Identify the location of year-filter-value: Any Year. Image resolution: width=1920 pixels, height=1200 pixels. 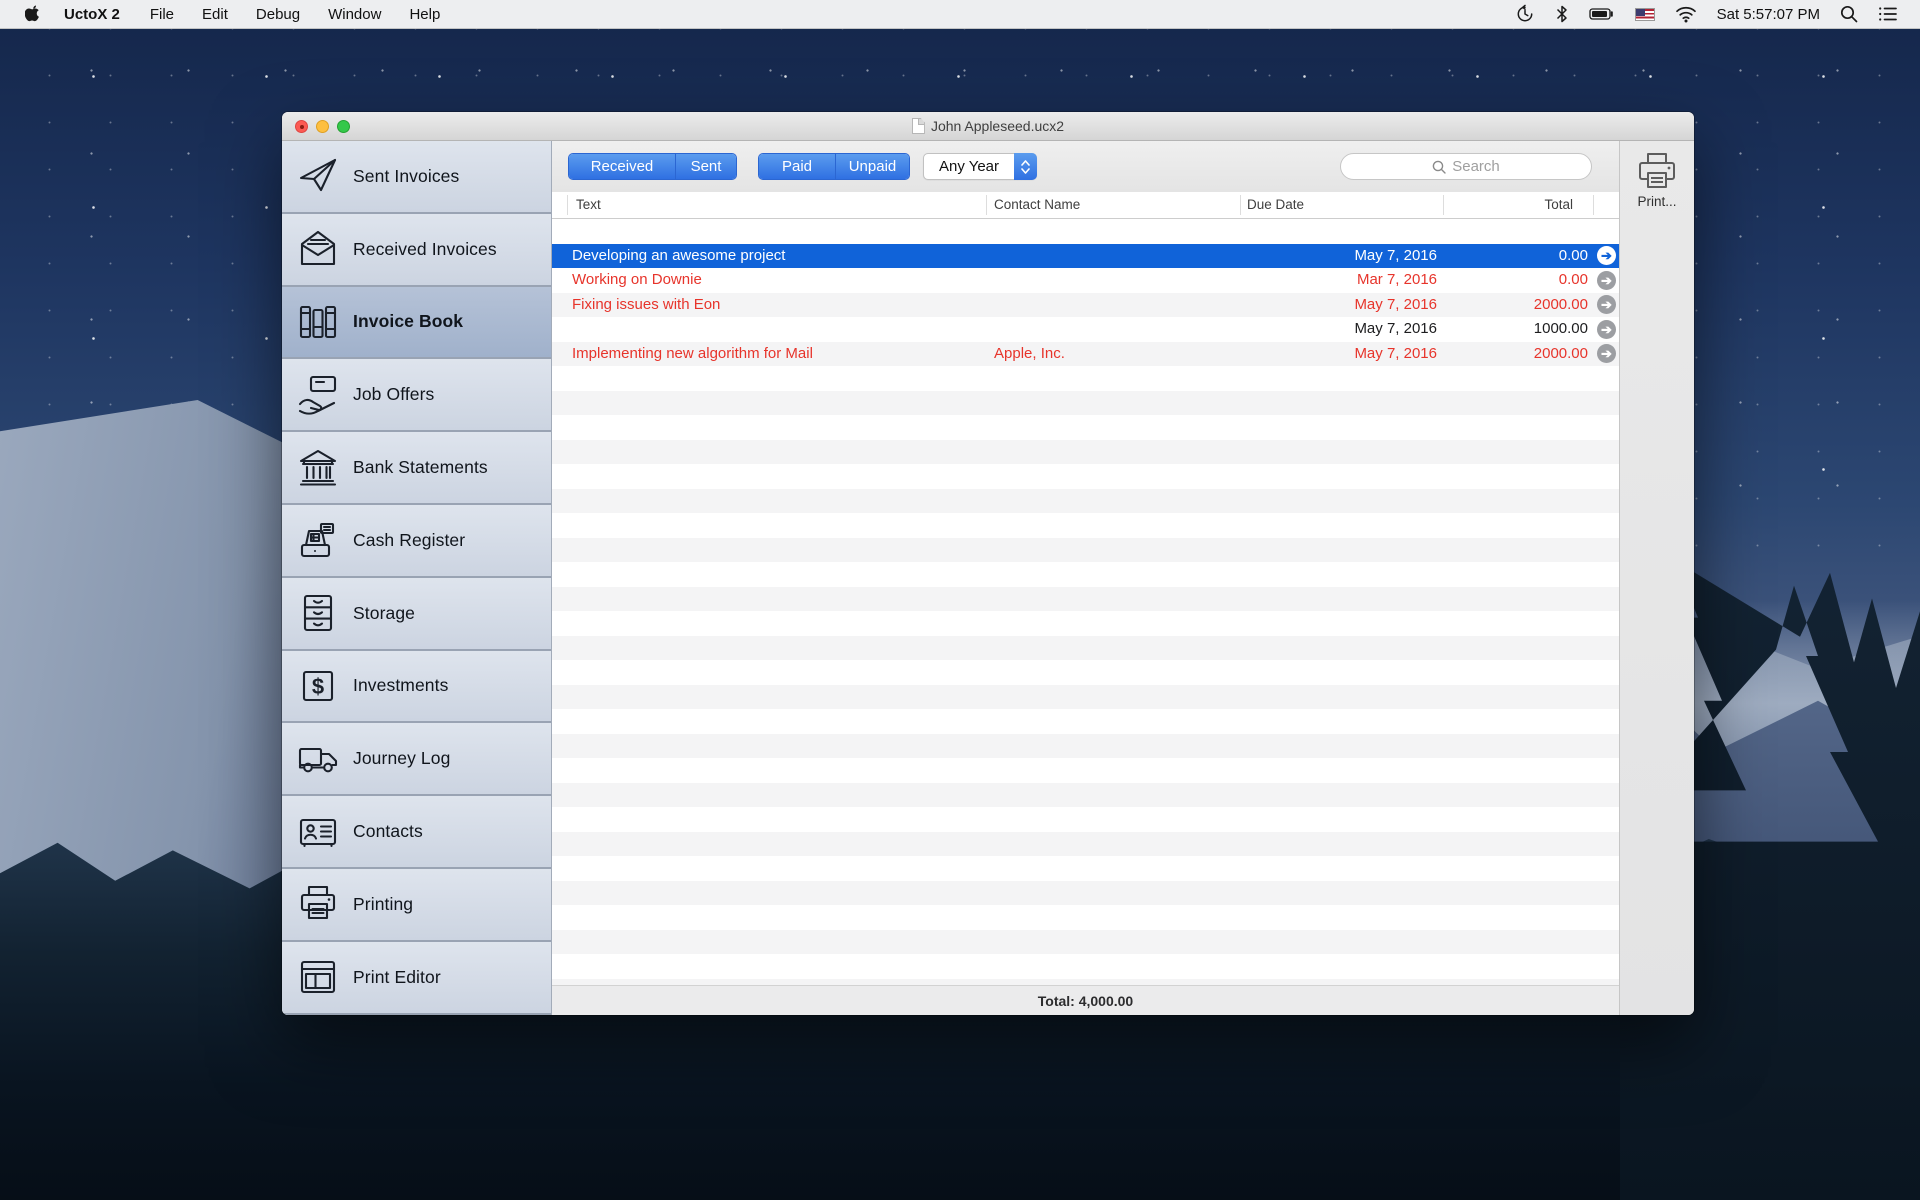
(969, 166).